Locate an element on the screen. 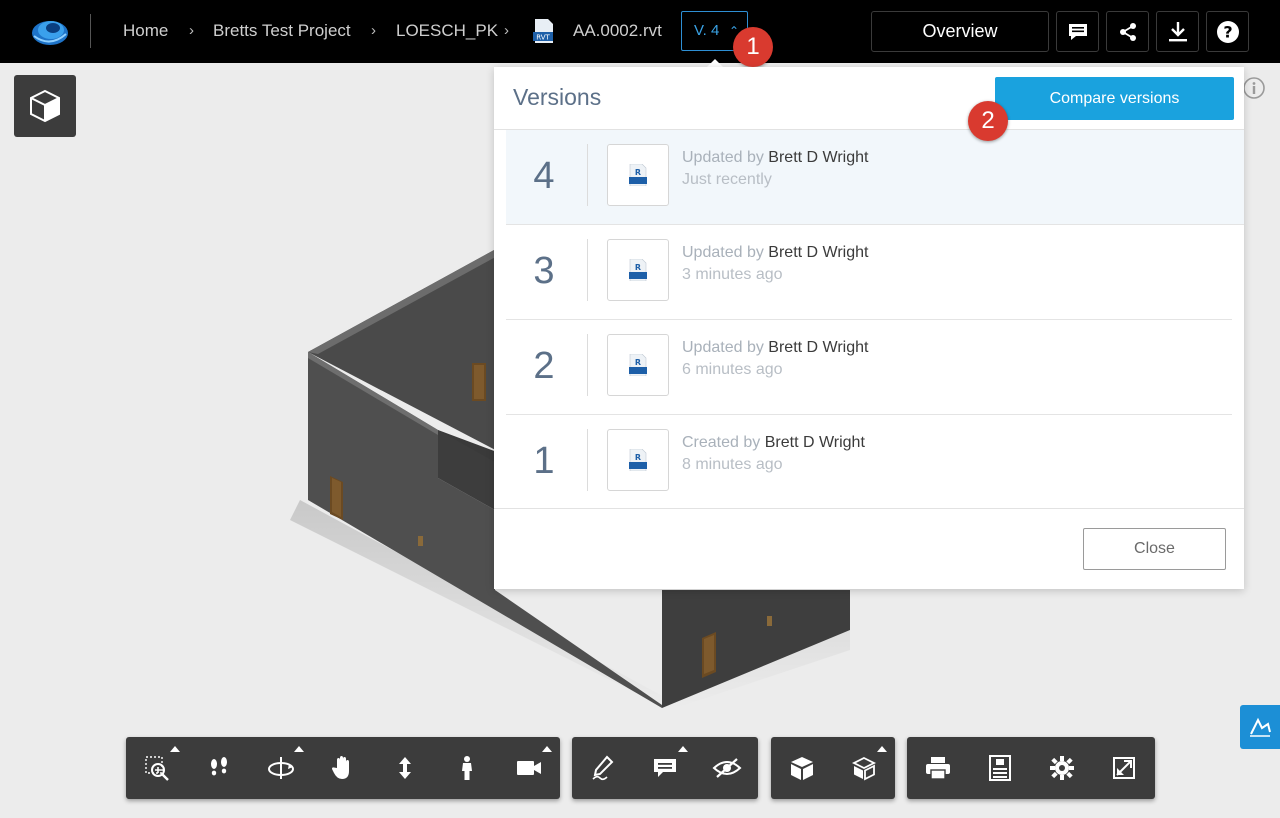 Image resolution: width=1280 pixels, height=818 pixels. explode-model-icon is located at coordinates (864, 768).